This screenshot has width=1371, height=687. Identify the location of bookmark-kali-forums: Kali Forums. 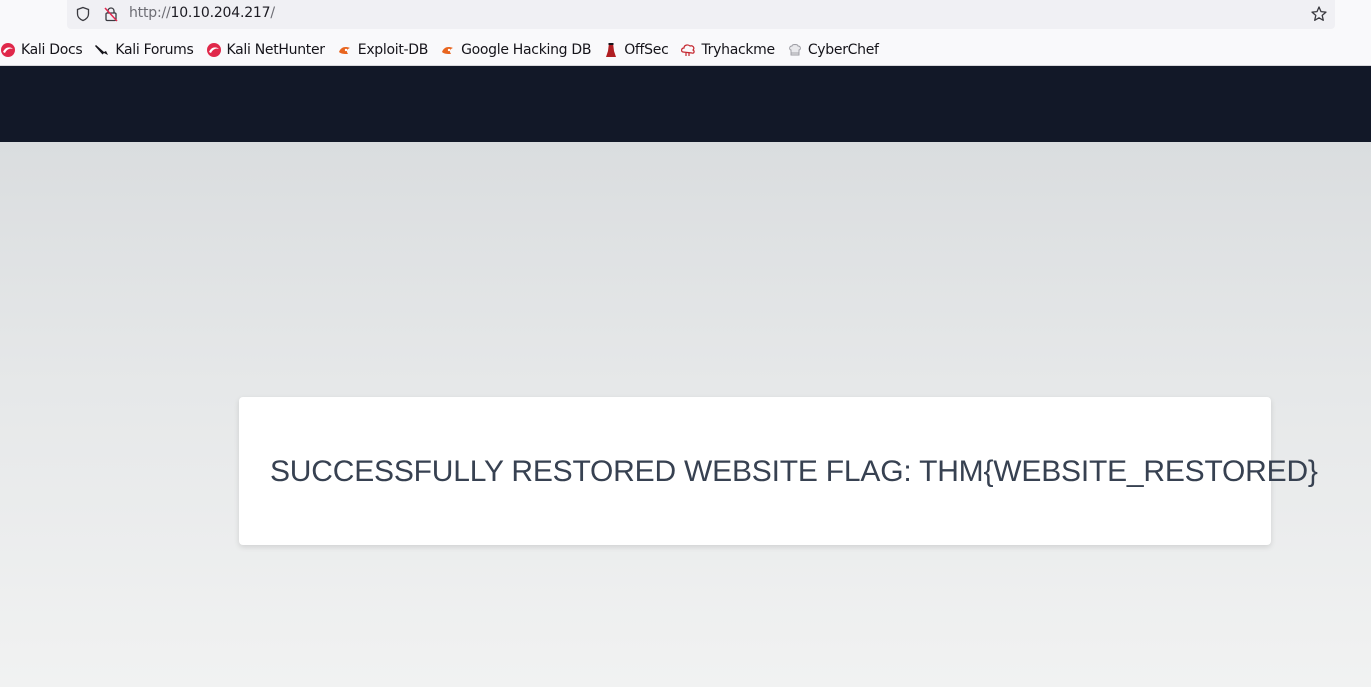
(144, 50).